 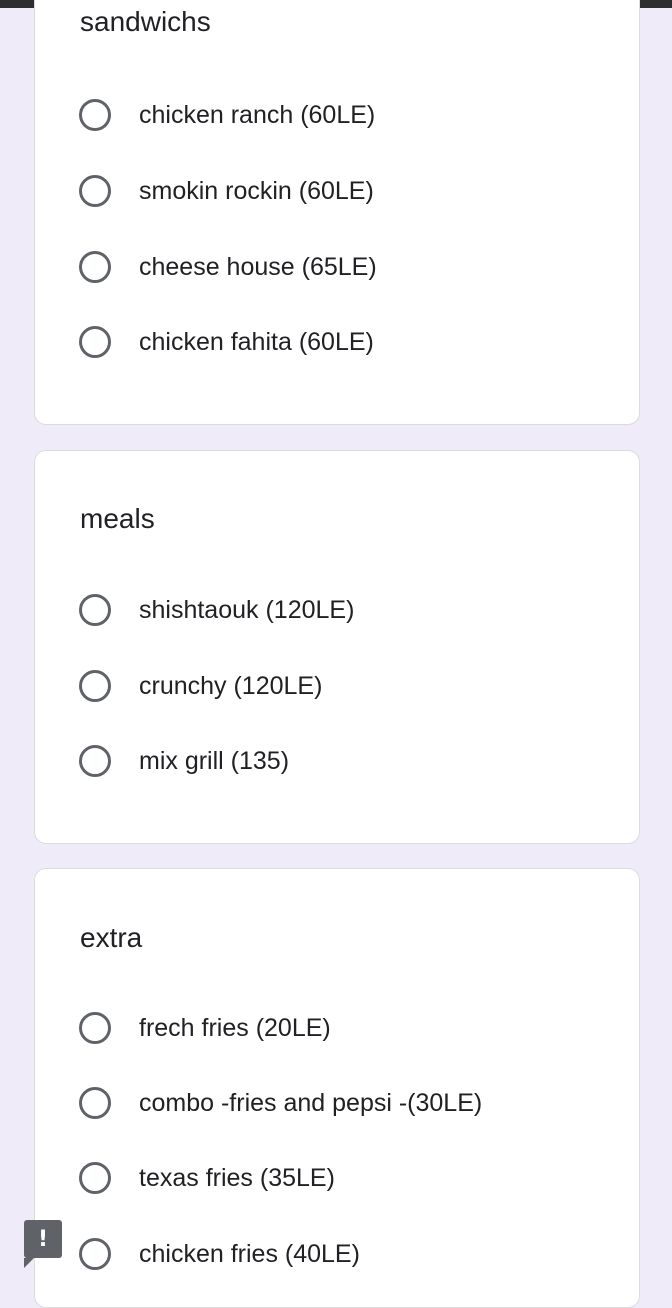 What do you see at coordinates (235, 1028) in the screenshot?
I see `option-label: frech fries (20LE)` at bounding box center [235, 1028].